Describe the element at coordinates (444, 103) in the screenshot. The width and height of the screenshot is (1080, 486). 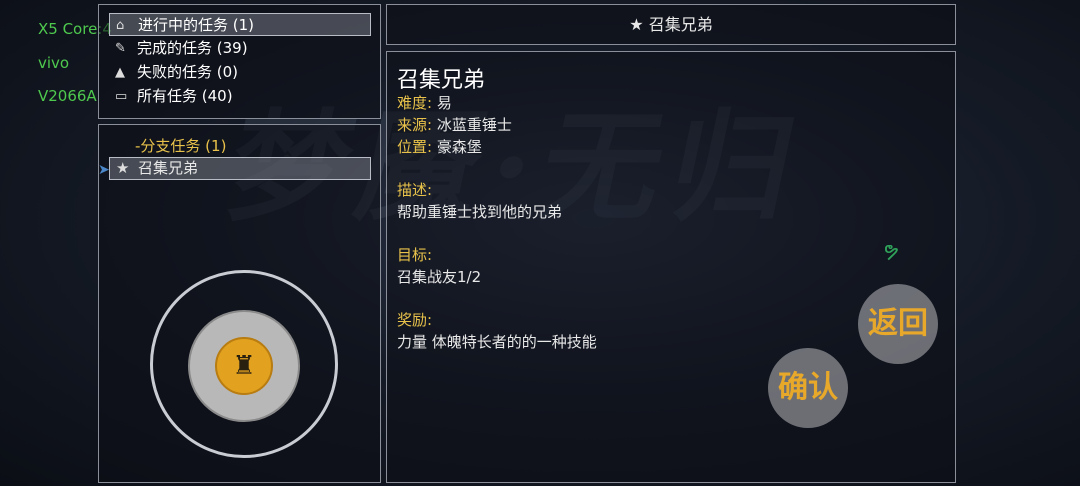
I see `difficulty-value: 易` at that location.